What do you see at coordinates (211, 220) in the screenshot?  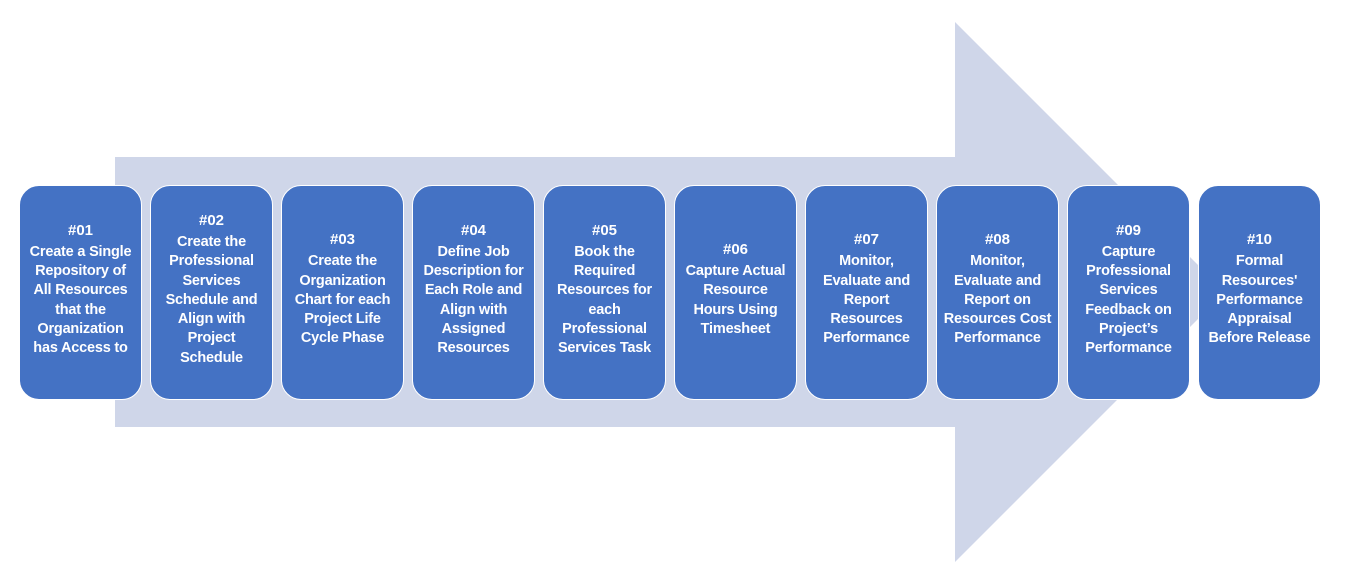 I see `step-number: #02` at bounding box center [211, 220].